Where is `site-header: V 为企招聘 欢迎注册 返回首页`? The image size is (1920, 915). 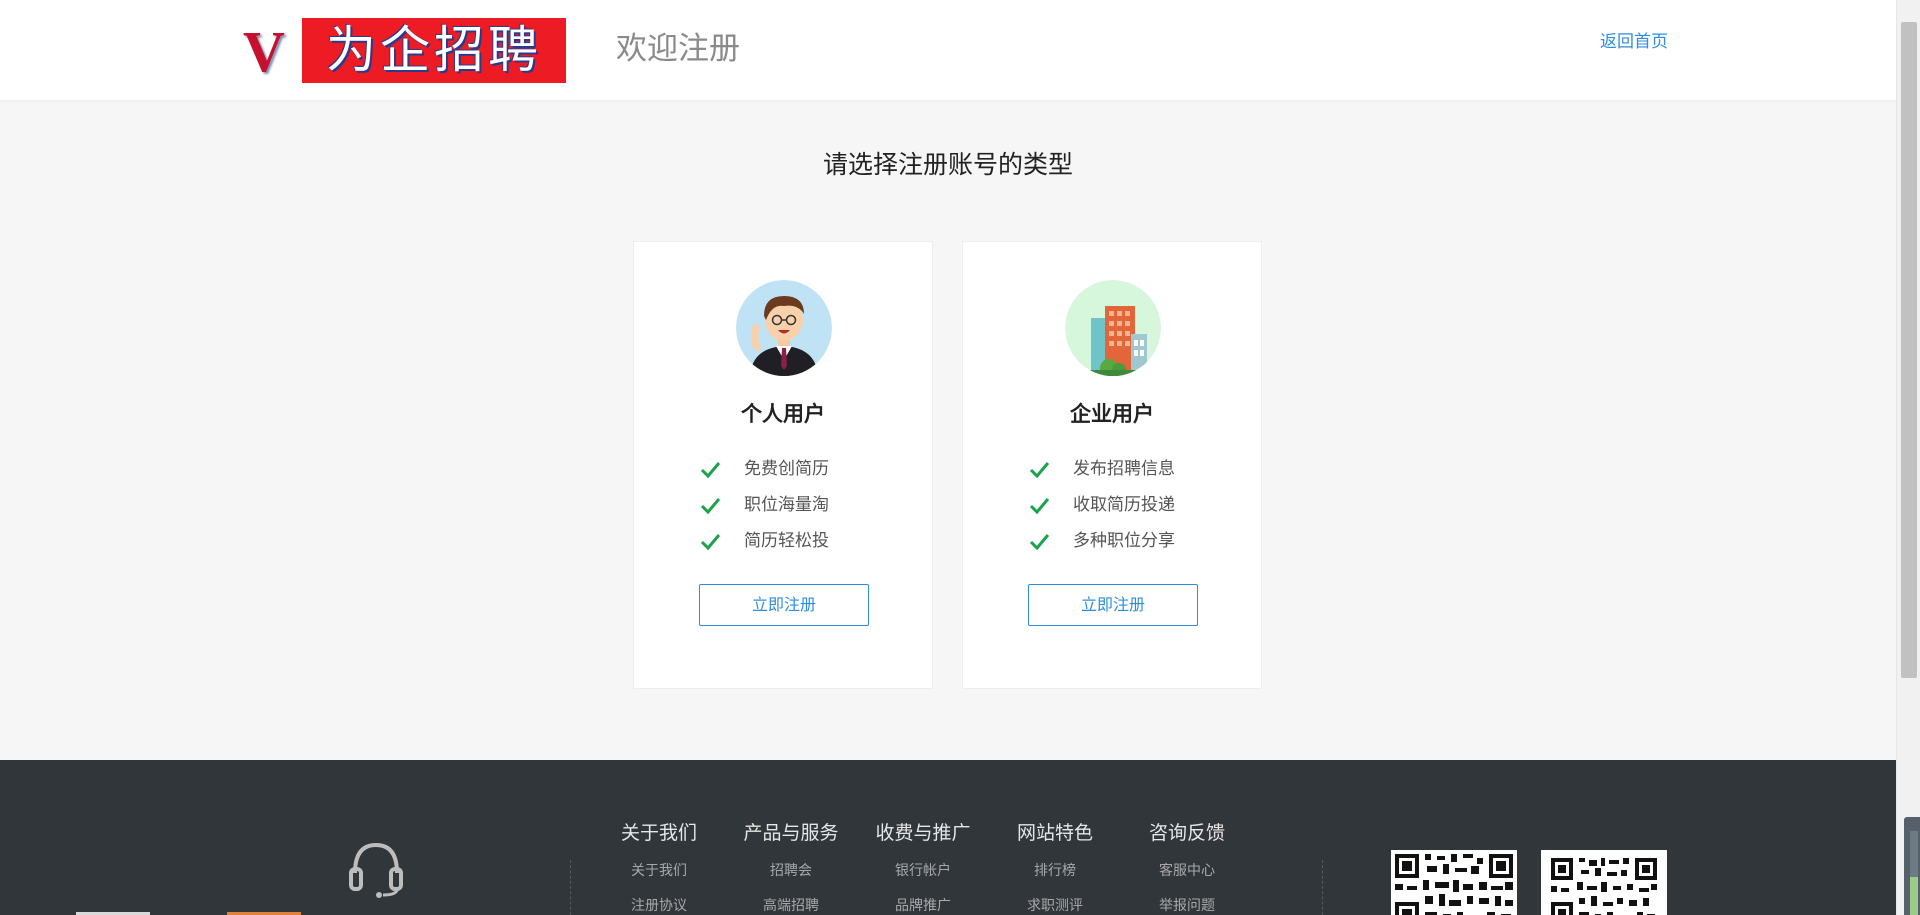
site-header: V 为企招聘 欢迎注册 返回首页 is located at coordinates (948, 50).